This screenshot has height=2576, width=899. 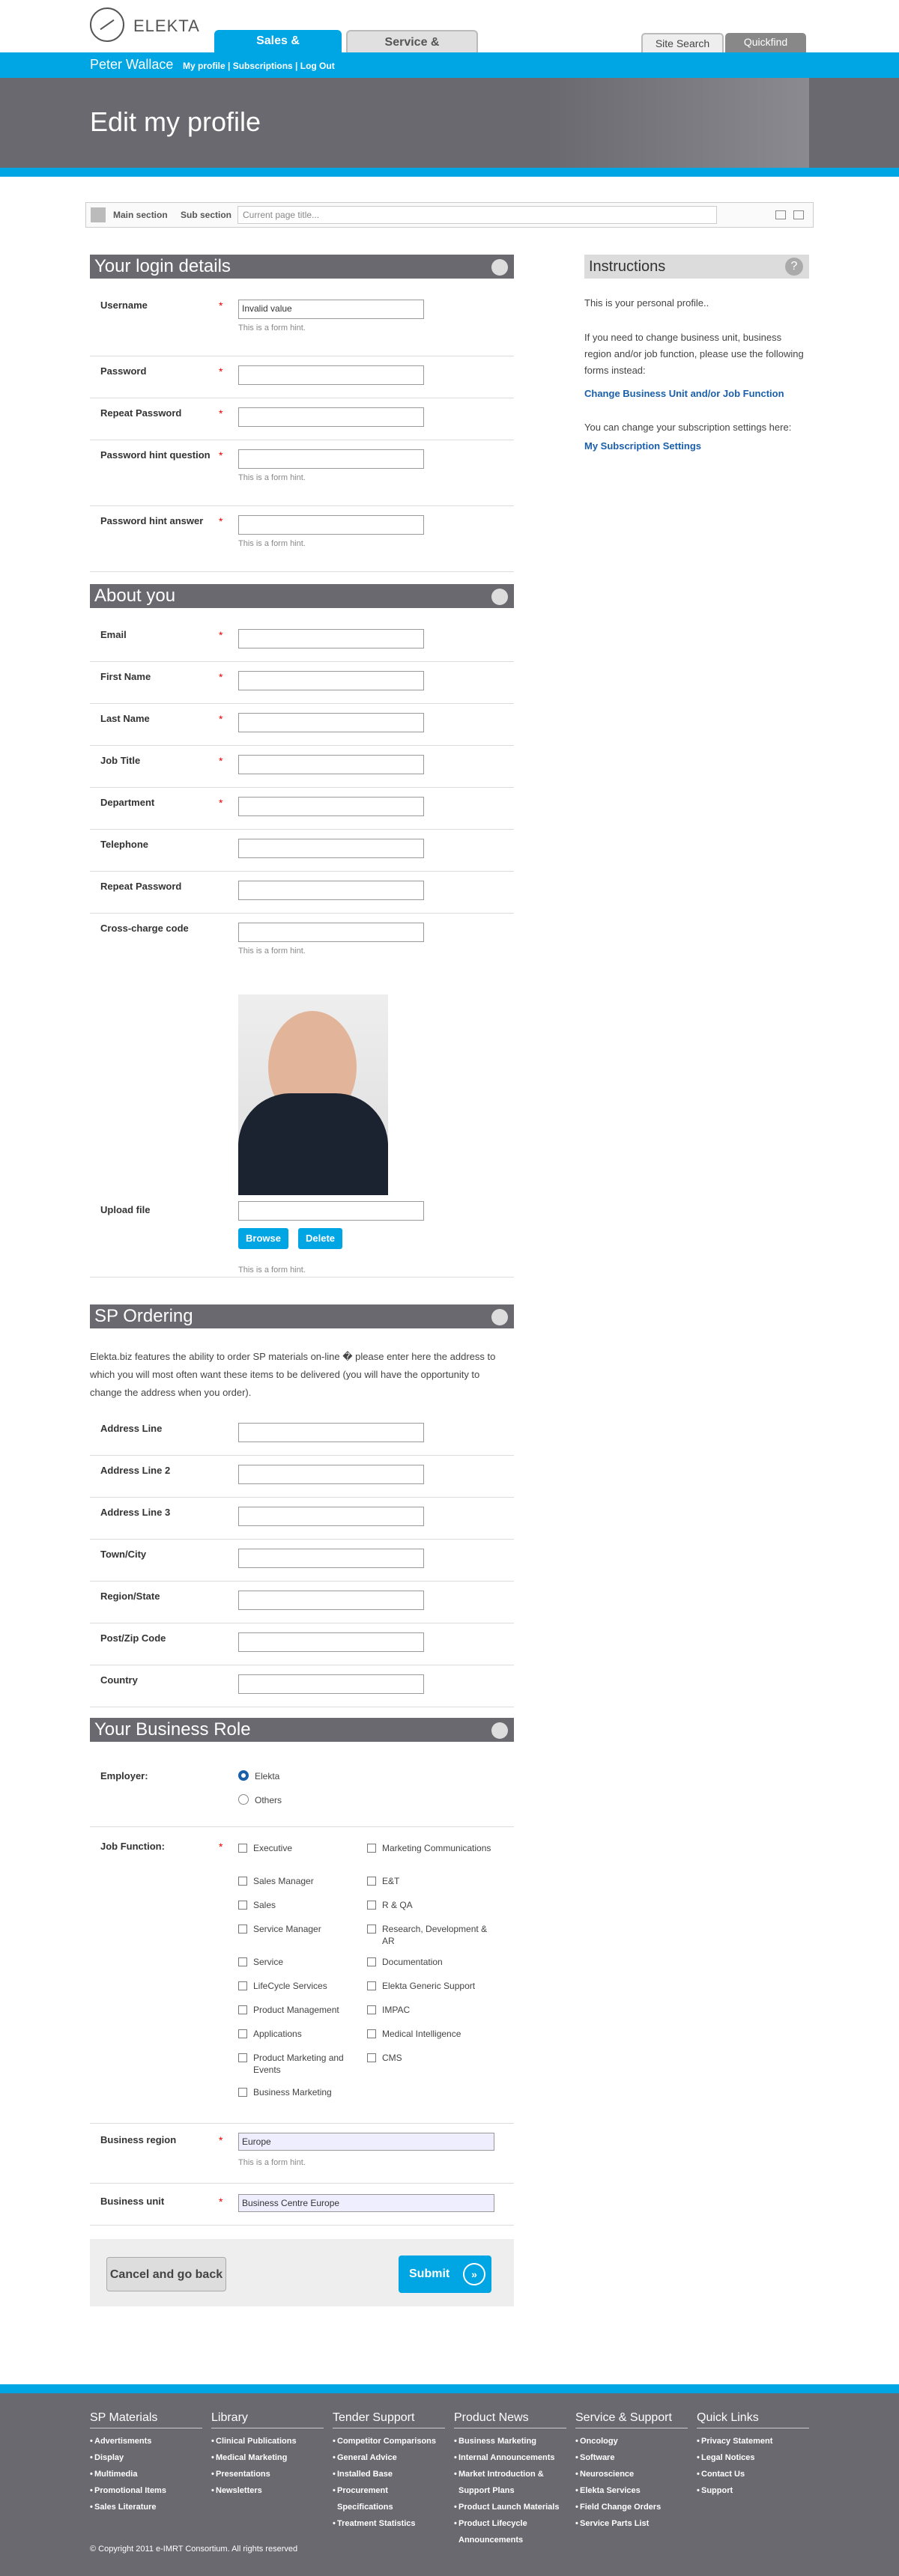 What do you see at coordinates (753, 2474) in the screenshot?
I see `footer-link: Contact Us` at bounding box center [753, 2474].